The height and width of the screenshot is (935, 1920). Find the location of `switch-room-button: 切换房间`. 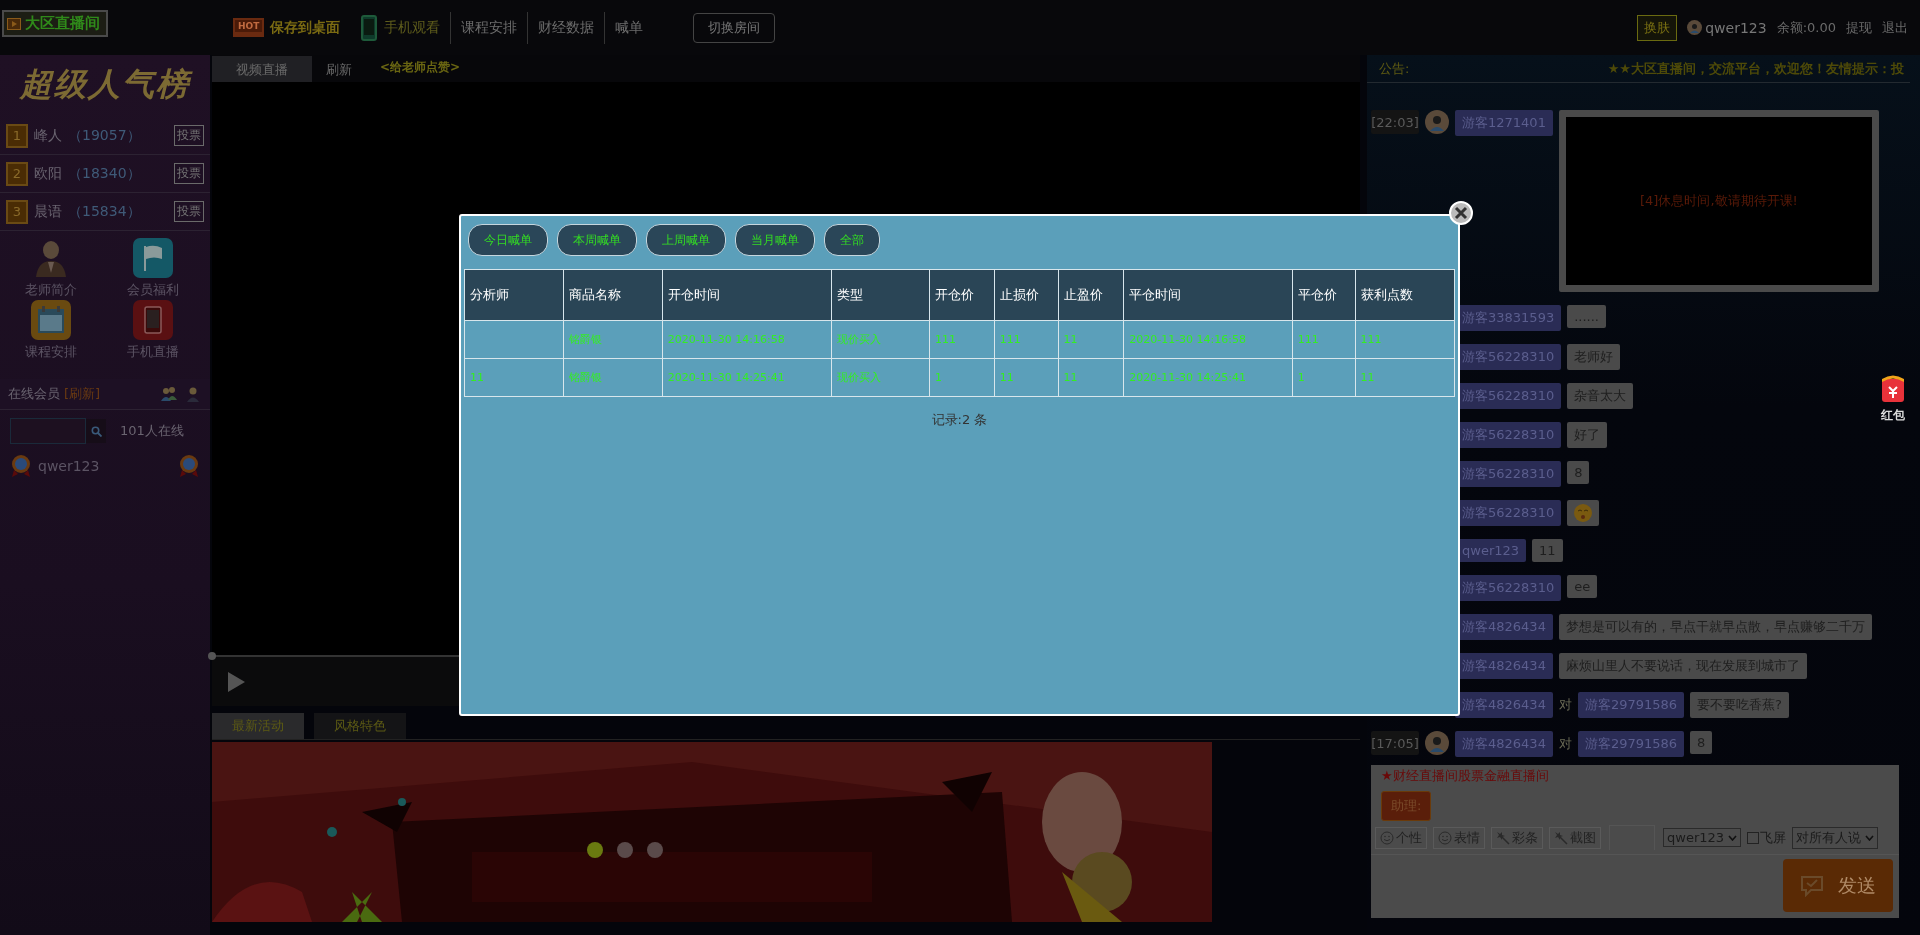

switch-room-button: 切换房间 is located at coordinates (734, 27).